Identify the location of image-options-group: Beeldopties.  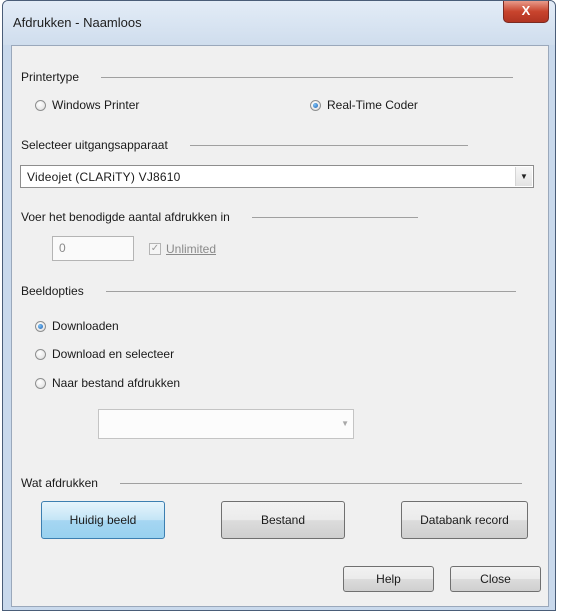
(268, 291).